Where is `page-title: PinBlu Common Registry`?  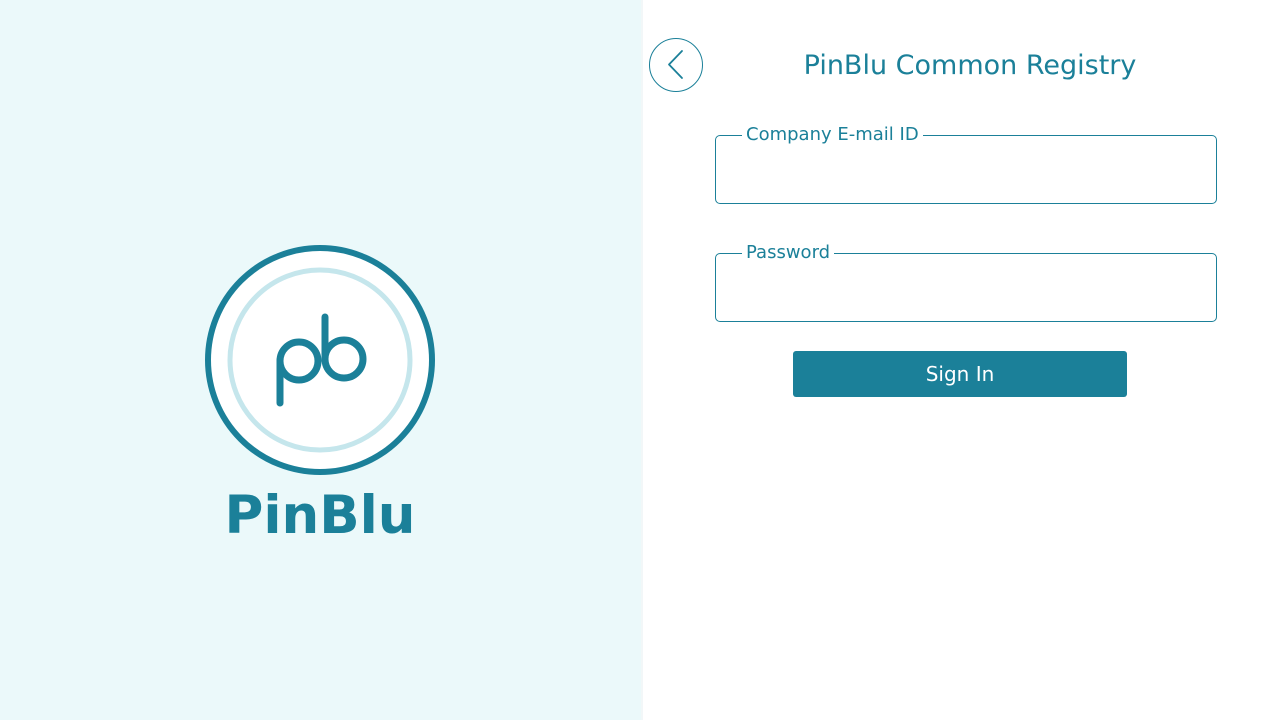 page-title: PinBlu Common Registry is located at coordinates (970, 65).